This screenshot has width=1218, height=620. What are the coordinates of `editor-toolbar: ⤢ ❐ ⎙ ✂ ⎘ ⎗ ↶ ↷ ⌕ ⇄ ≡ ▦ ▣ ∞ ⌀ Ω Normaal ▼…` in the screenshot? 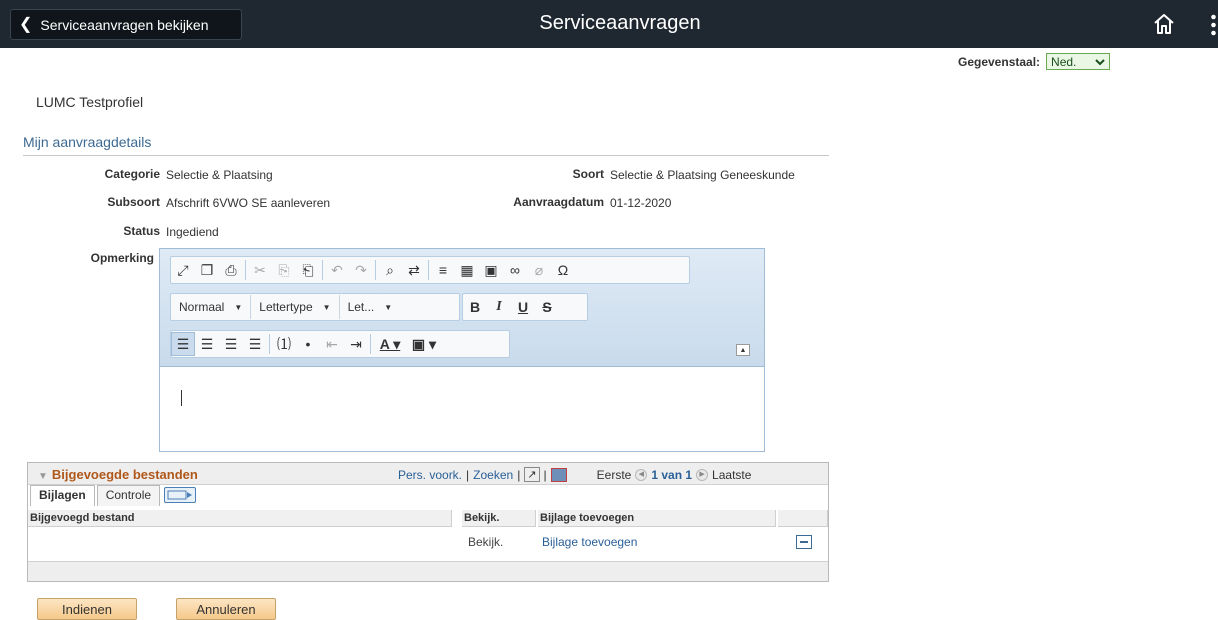 It's located at (462, 308).